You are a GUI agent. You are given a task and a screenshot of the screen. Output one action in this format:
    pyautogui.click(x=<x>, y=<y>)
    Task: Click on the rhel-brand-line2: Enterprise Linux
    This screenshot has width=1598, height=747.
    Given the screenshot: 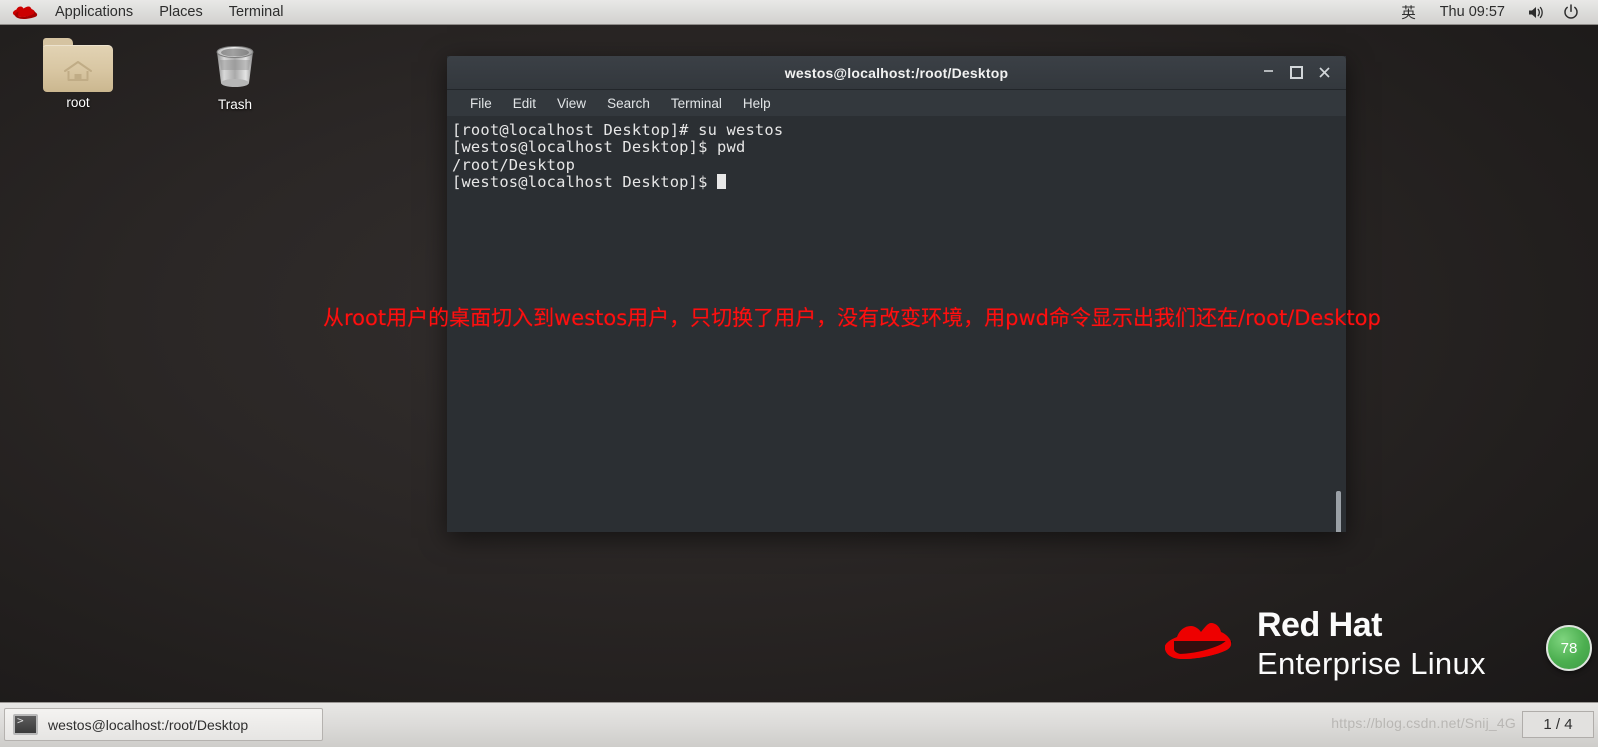 What is the action you would take?
    pyautogui.click(x=1371, y=663)
    